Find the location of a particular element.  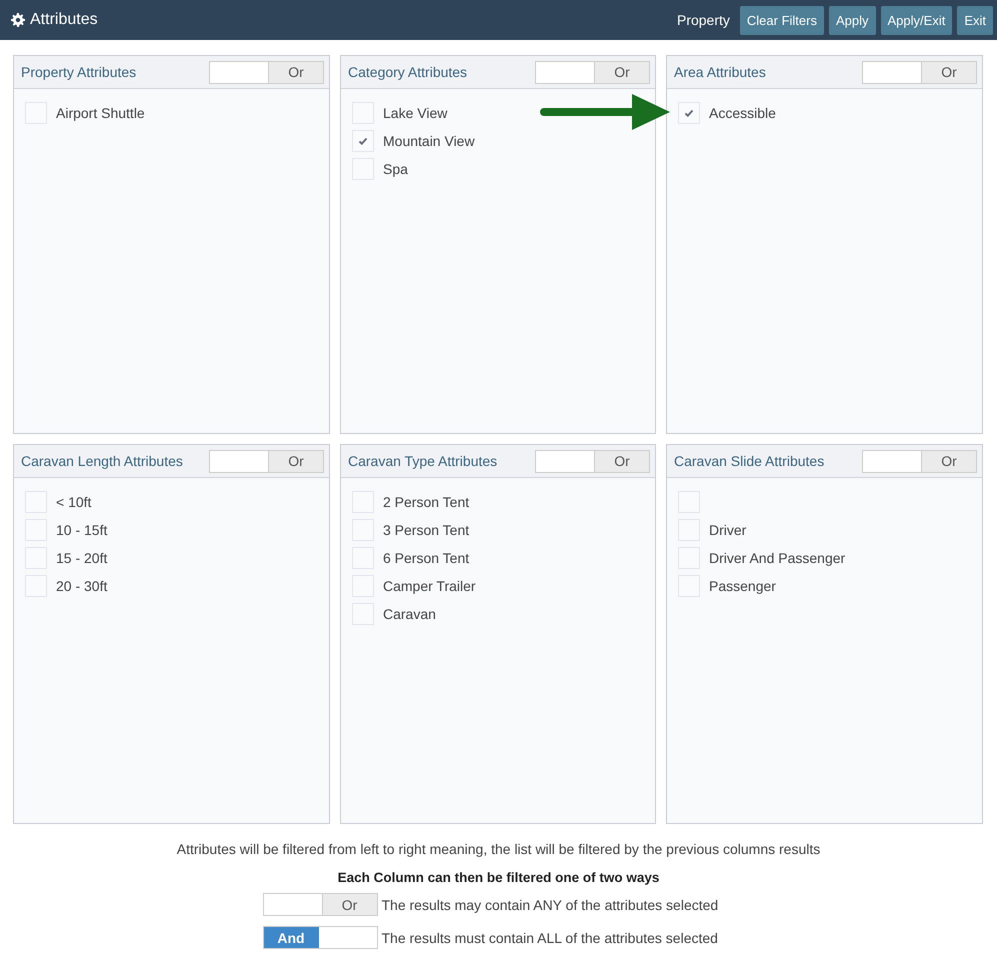

help-heading: Each Column can then be filtered one of two ways is located at coordinates (499, 877).